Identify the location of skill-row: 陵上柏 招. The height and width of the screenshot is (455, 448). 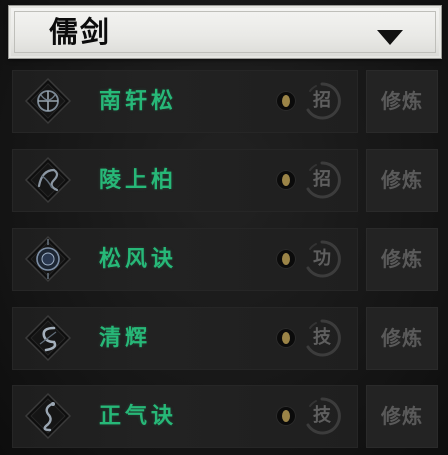
(185, 180).